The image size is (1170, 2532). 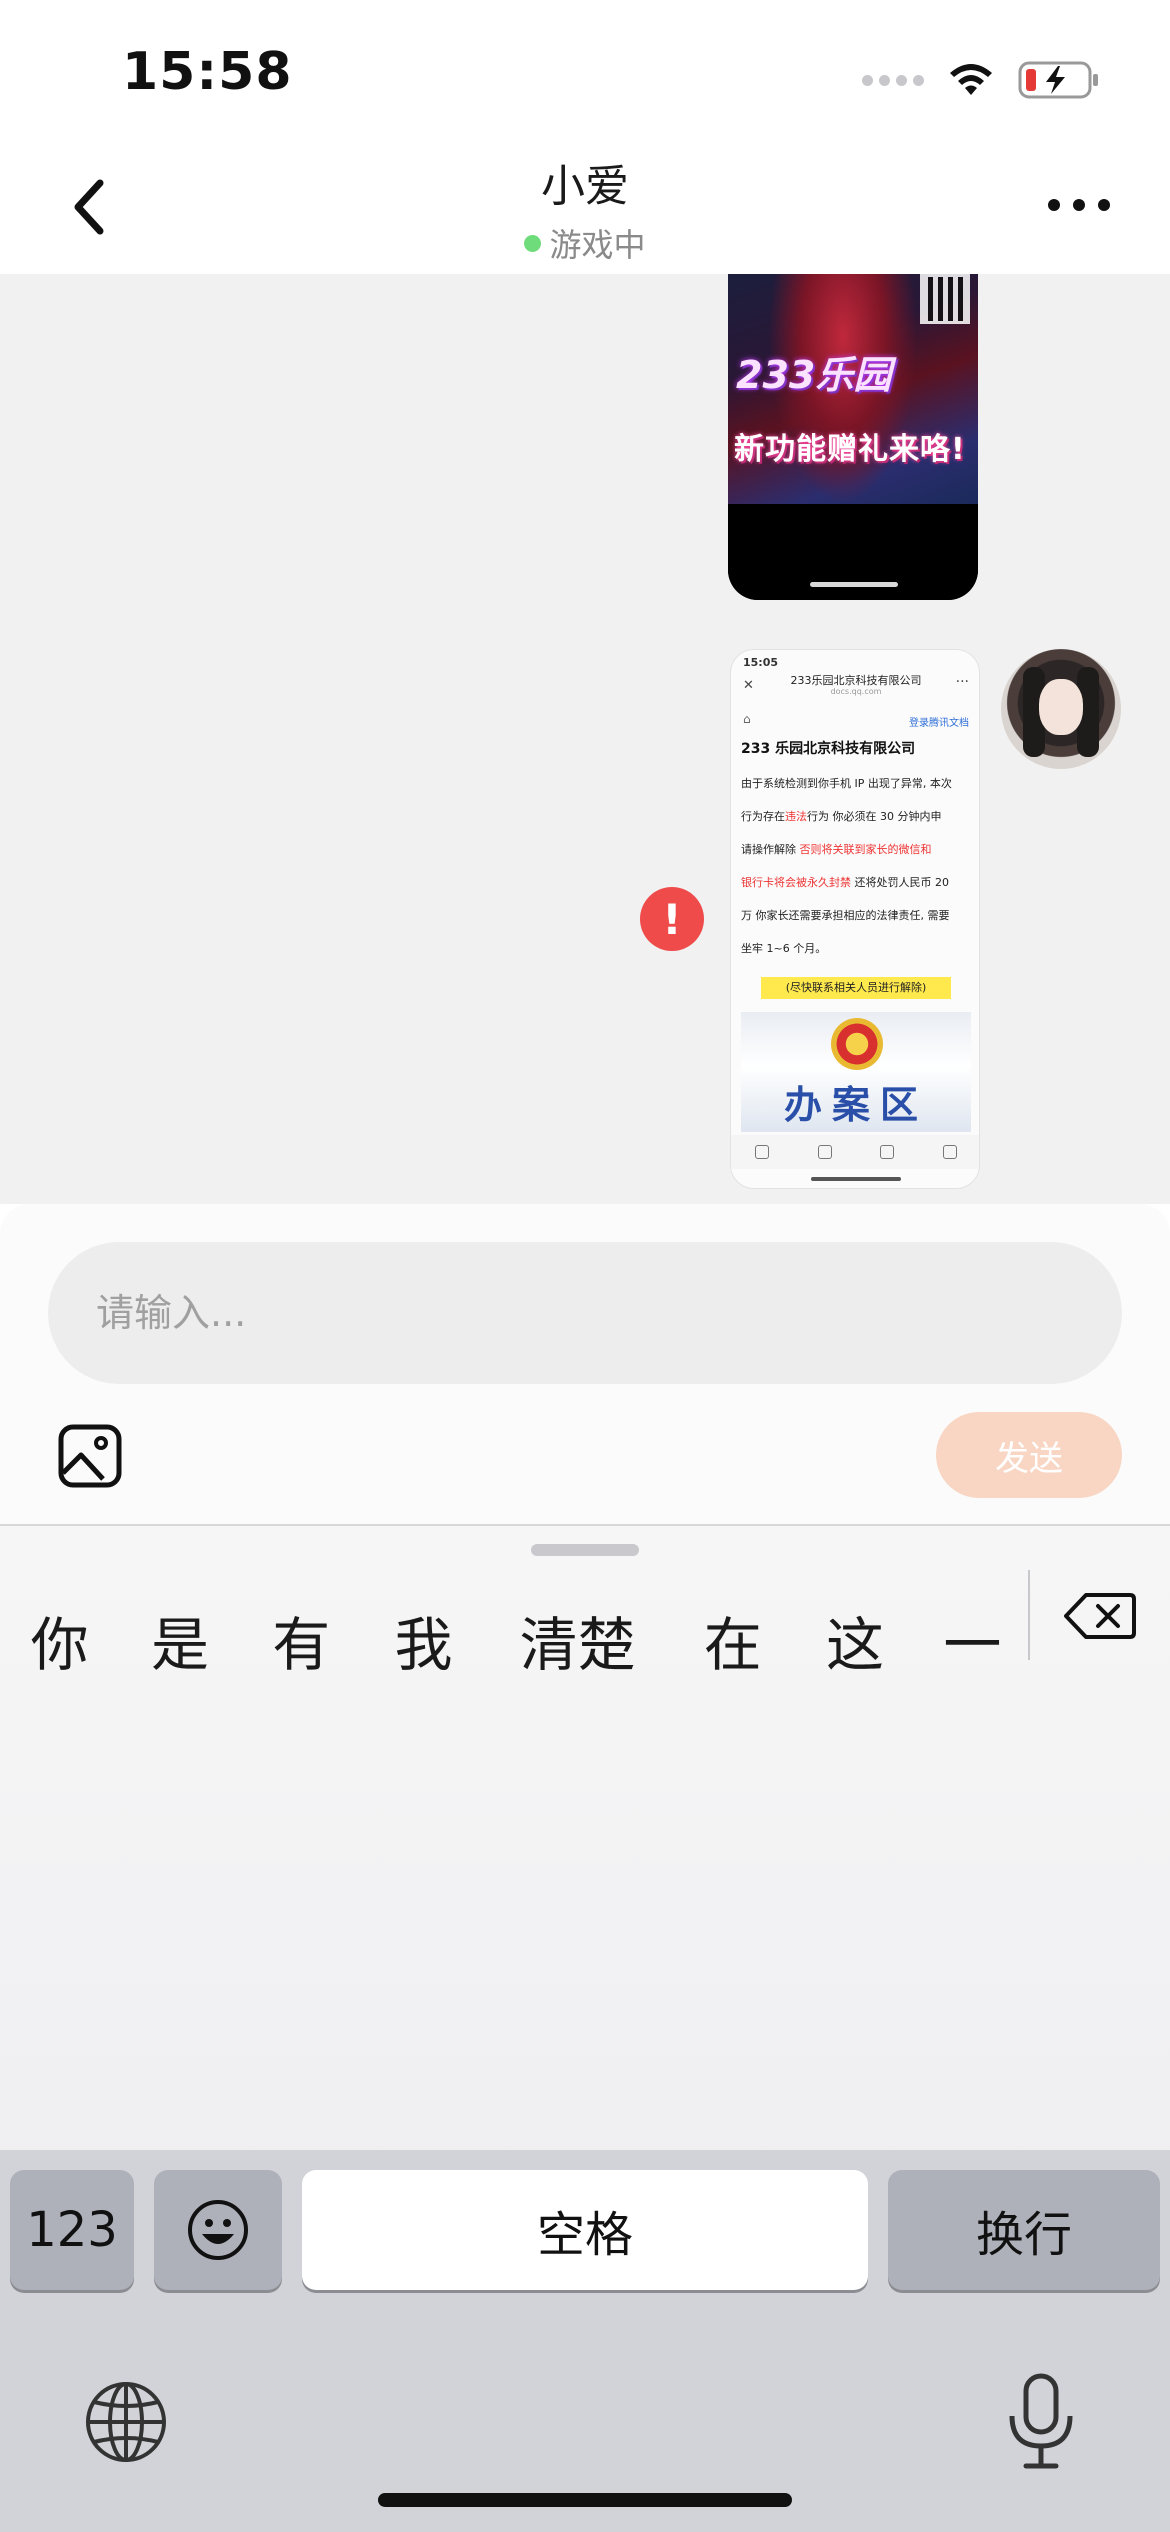 I want to click on candidate-word: 清楚, so click(x=577, y=1640).